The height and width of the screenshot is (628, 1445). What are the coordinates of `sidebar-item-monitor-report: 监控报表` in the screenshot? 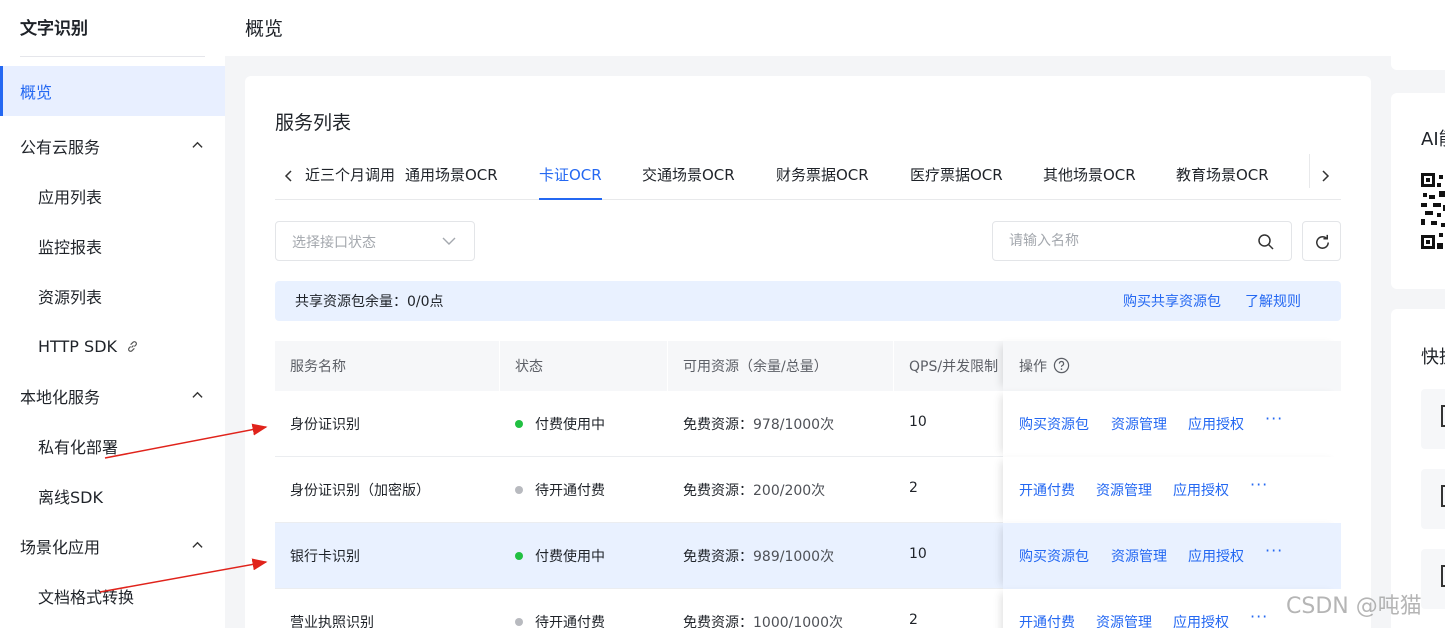 It's located at (112, 246).